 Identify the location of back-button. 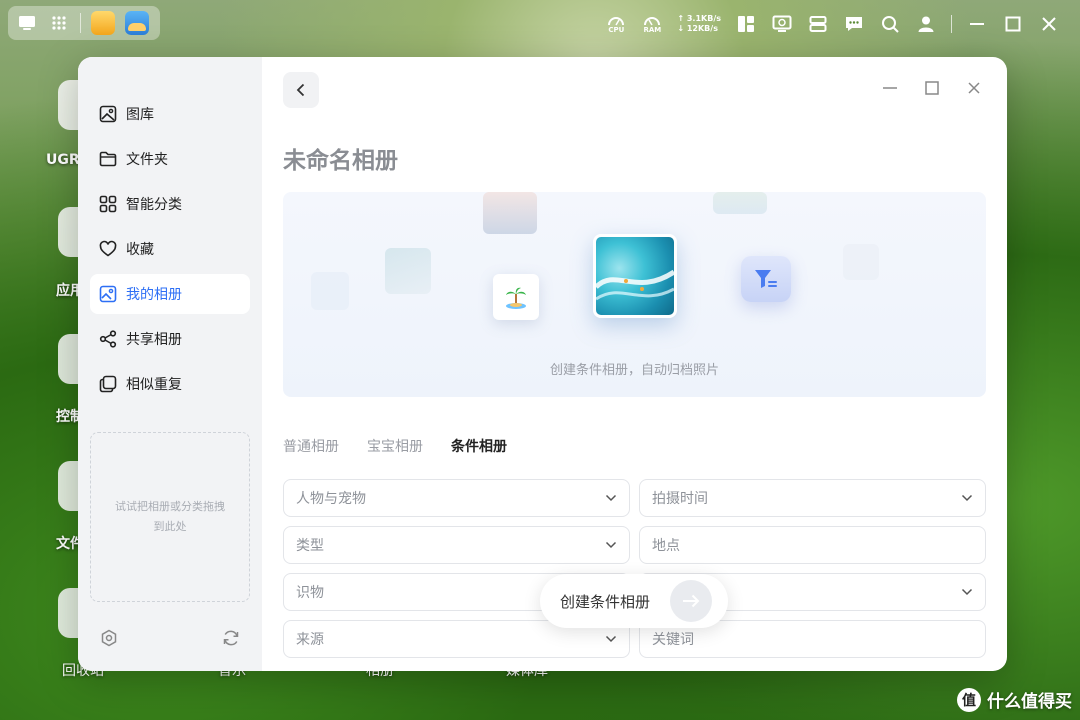
(301, 90).